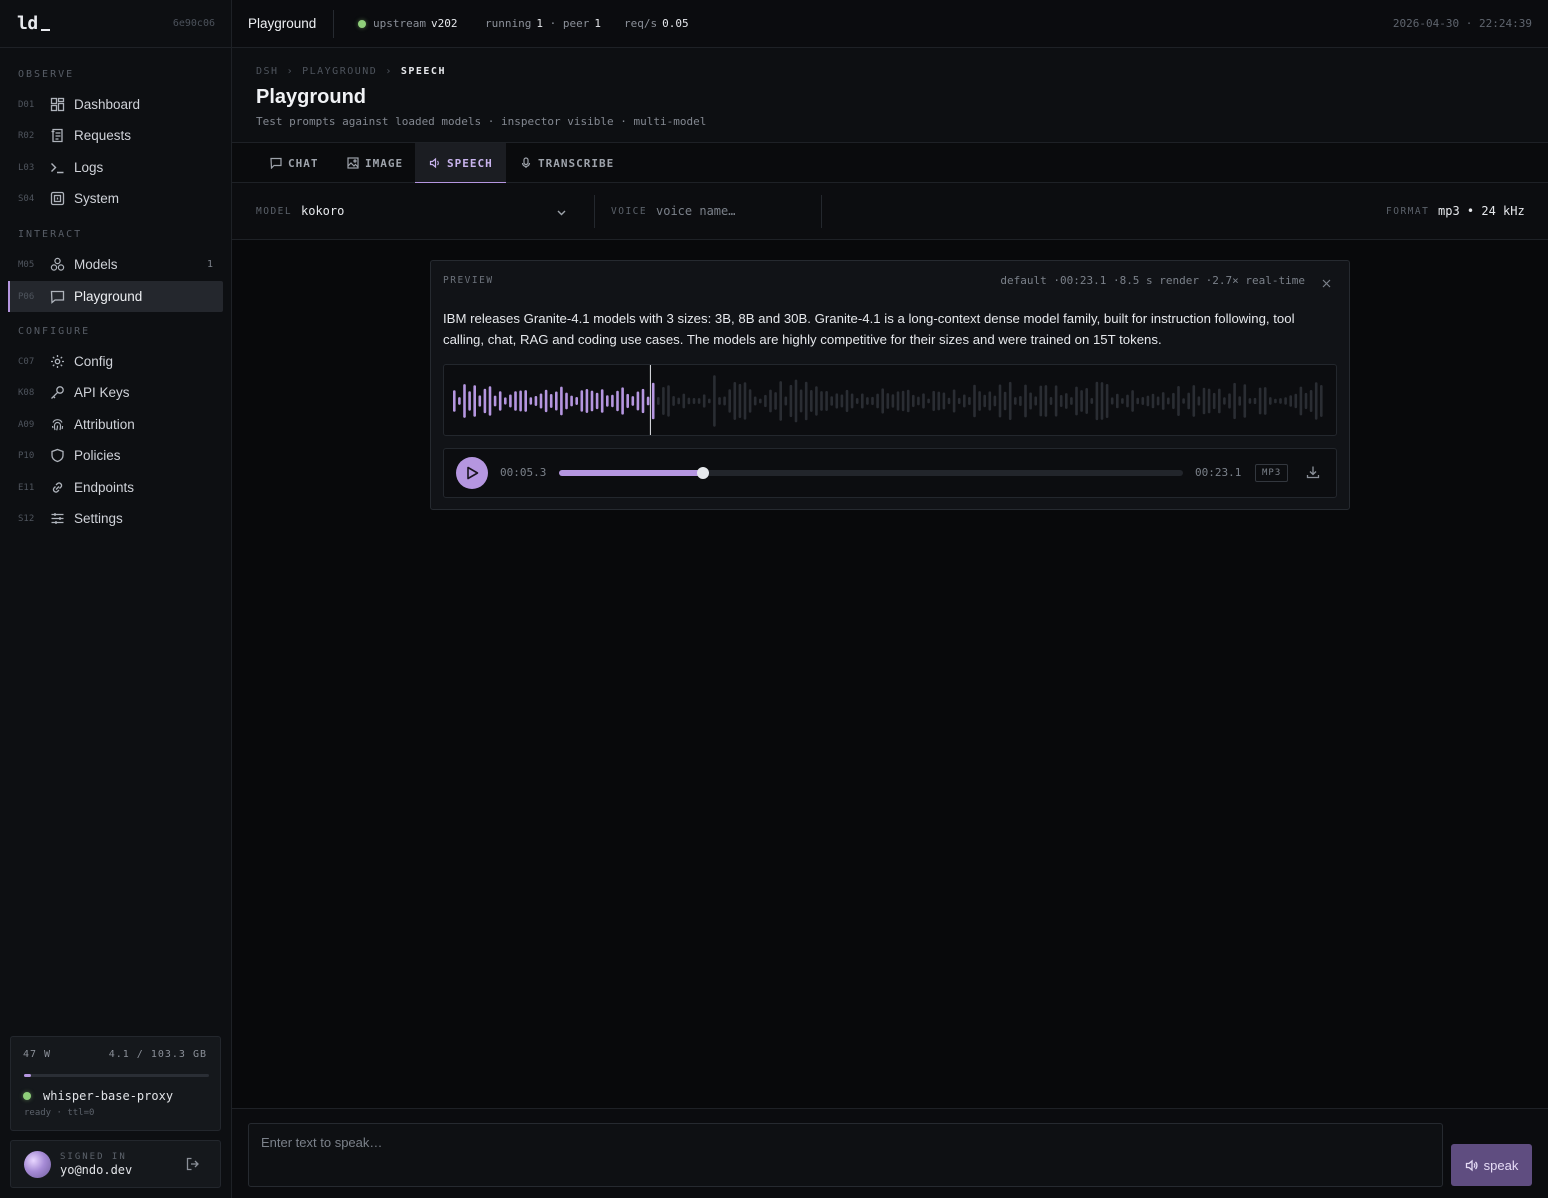  What do you see at coordinates (62, 424) in the screenshot?
I see `fingerprint-icon` at bounding box center [62, 424].